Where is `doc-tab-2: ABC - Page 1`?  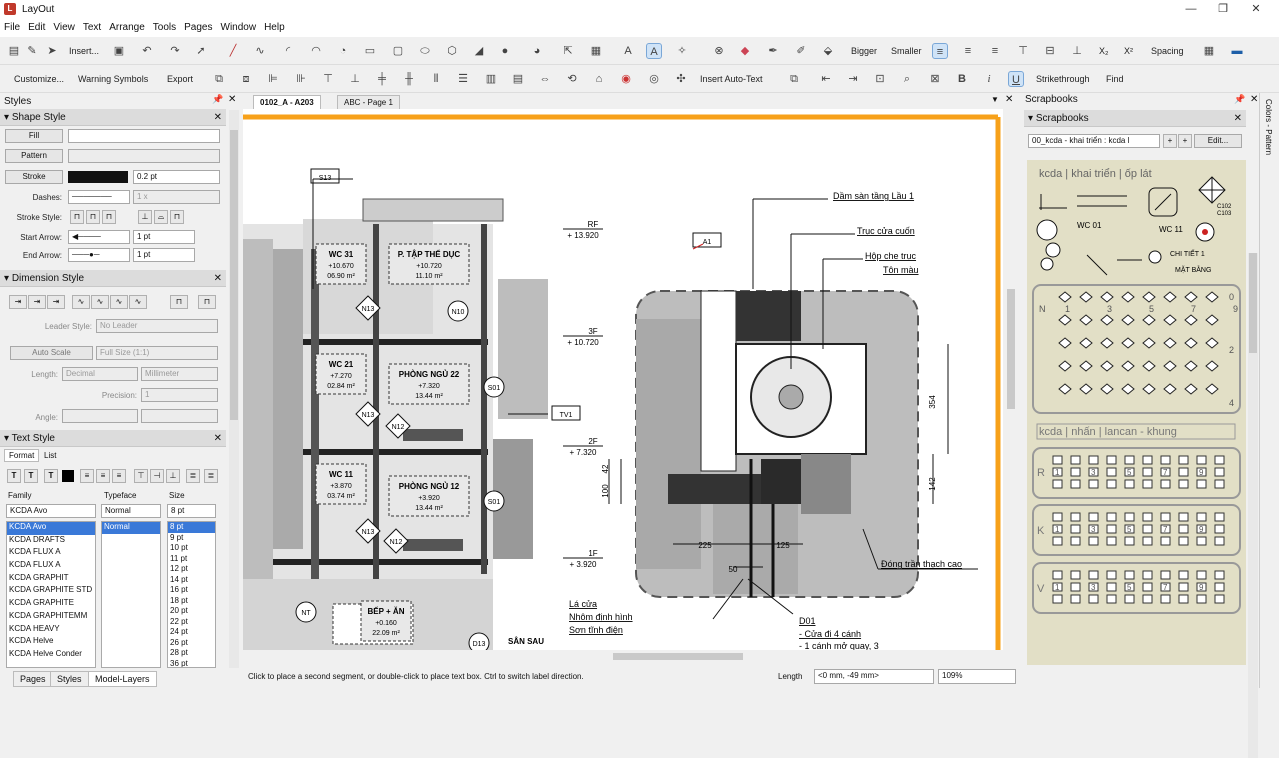
doc-tab-2: ABC - Page 1 is located at coordinates (368, 102).